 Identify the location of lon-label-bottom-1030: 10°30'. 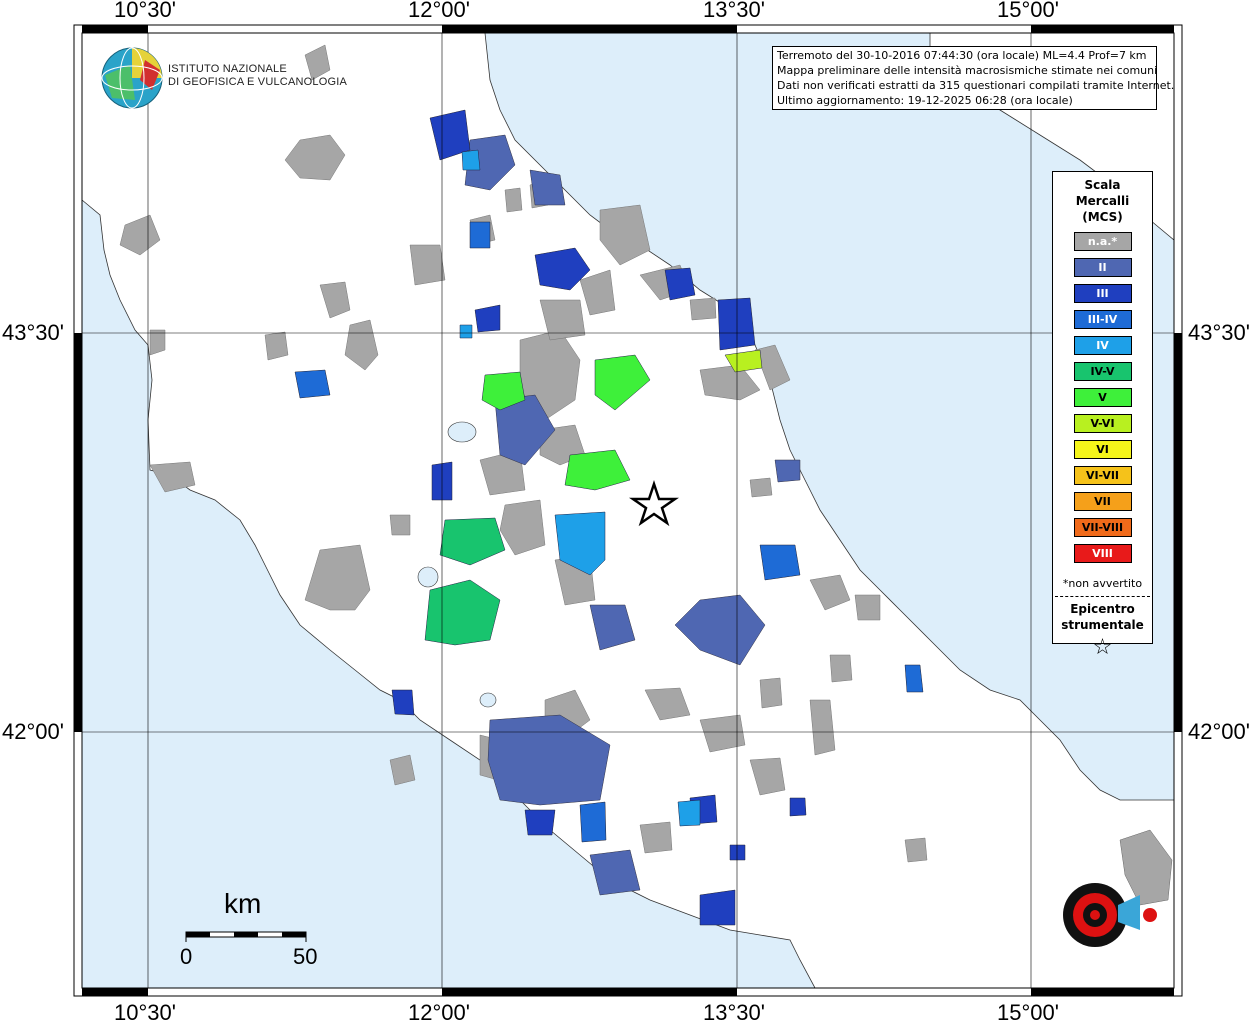
(145, 1012).